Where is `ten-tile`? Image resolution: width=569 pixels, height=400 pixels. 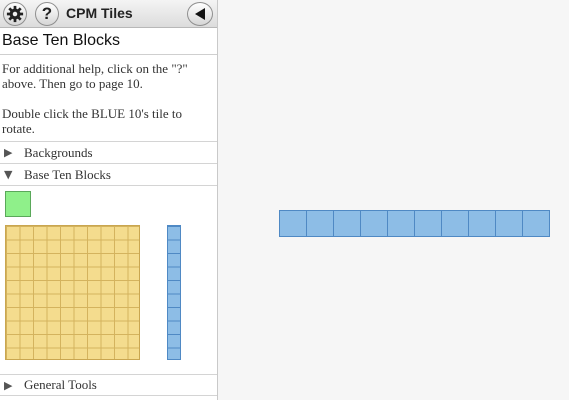
ten-tile is located at coordinates (174, 292).